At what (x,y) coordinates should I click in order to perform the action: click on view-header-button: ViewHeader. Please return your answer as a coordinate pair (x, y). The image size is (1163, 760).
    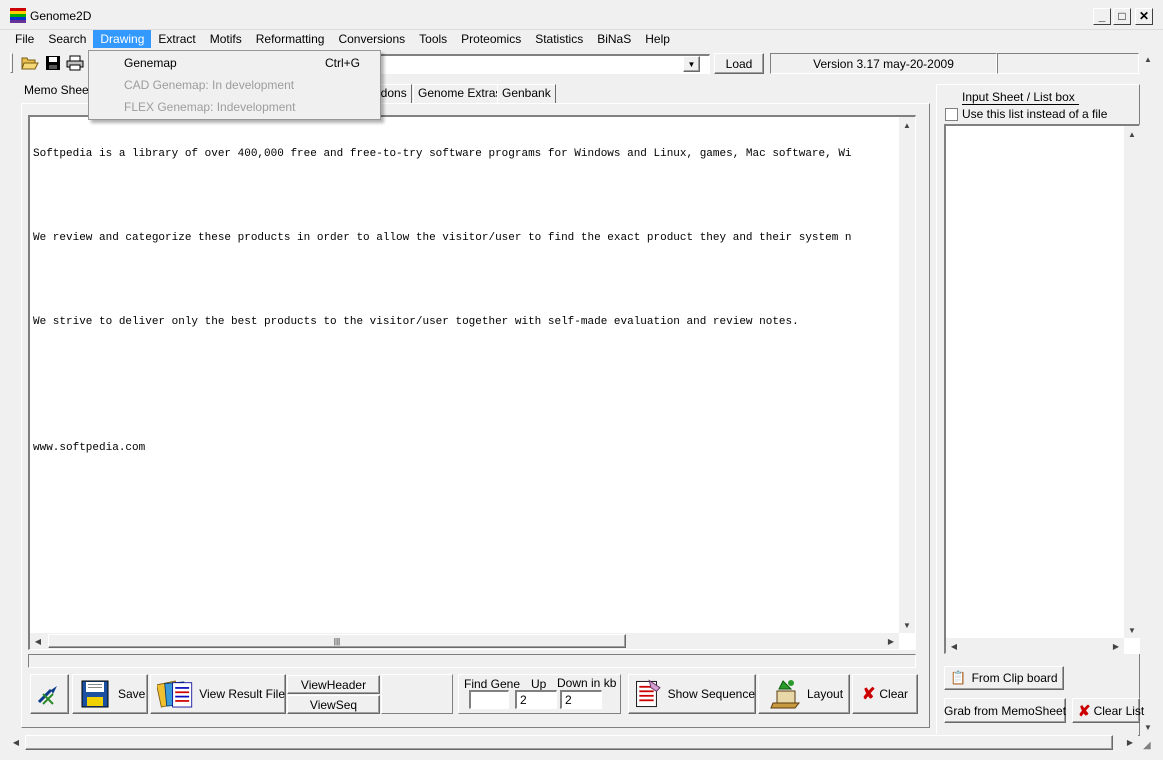
    Looking at the image, I should click on (333, 684).